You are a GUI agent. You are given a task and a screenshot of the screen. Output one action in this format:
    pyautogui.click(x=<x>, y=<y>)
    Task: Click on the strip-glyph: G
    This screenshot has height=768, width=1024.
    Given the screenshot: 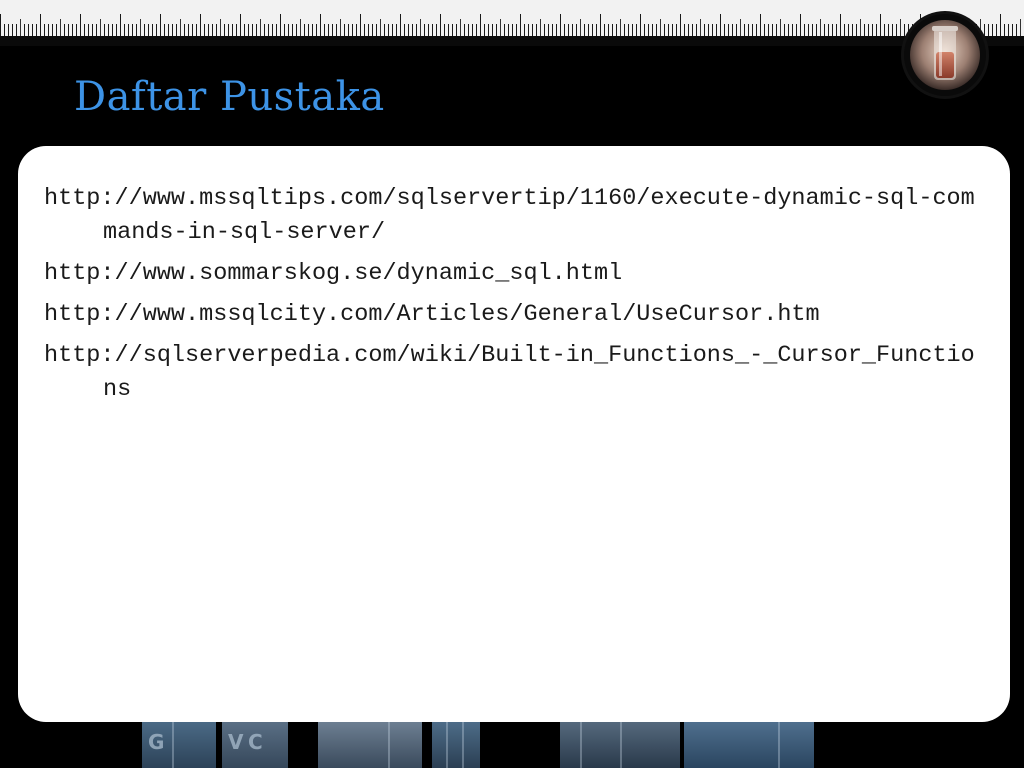 What is the action you would take?
    pyautogui.click(x=156, y=742)
    